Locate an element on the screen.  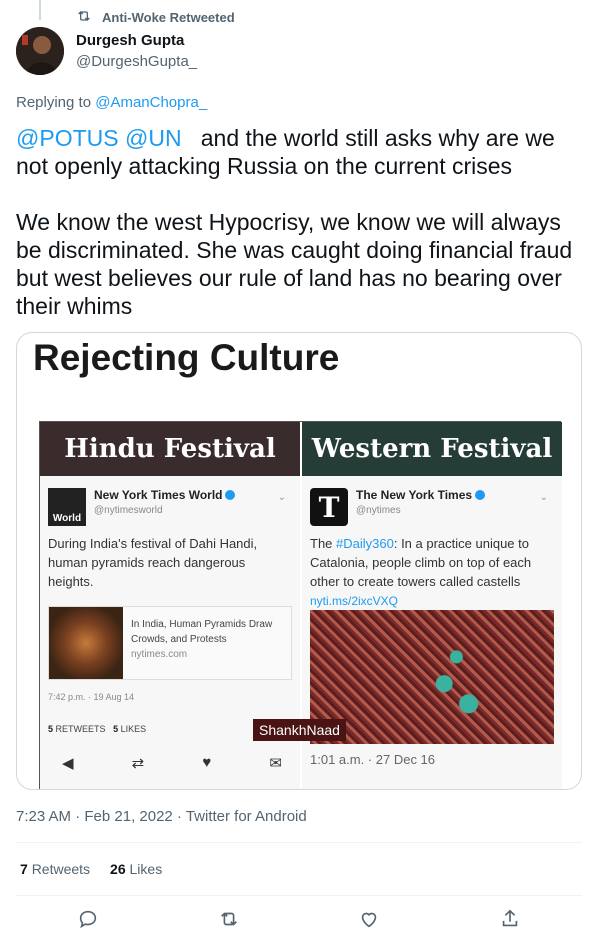
avatar is located at coordinates (40, 51).